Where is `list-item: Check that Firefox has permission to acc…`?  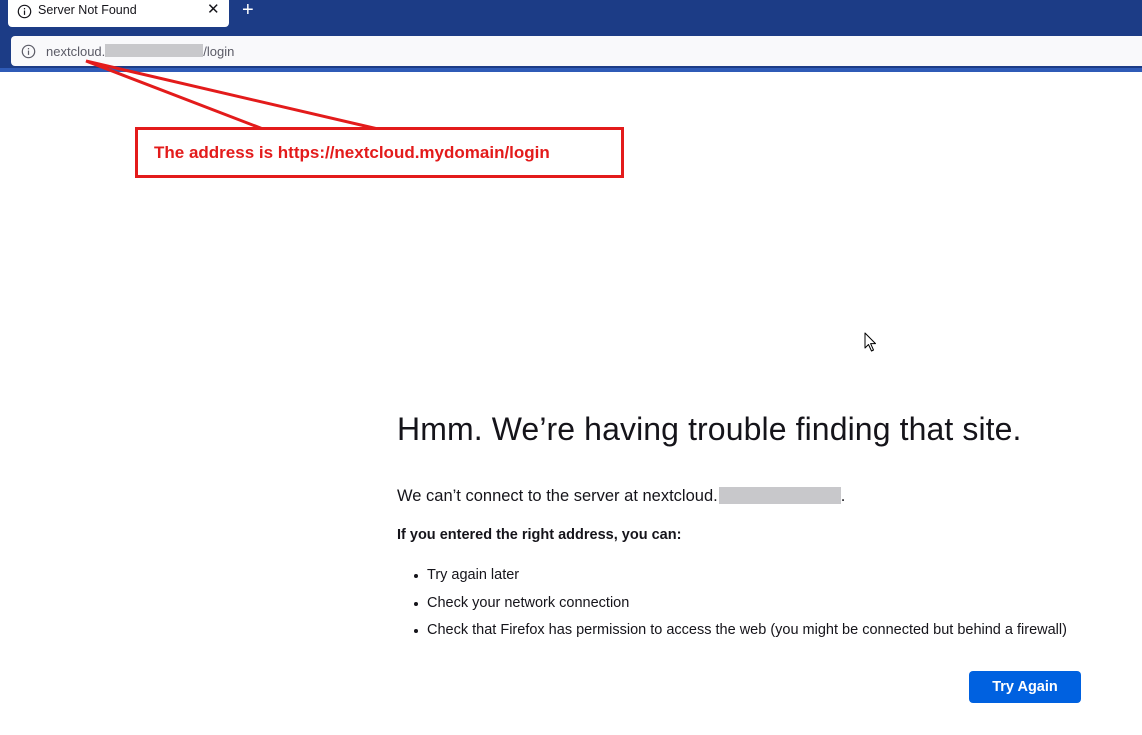 list-item: Check that Firefox has permission to acc… is located at coordinates (740, 631).